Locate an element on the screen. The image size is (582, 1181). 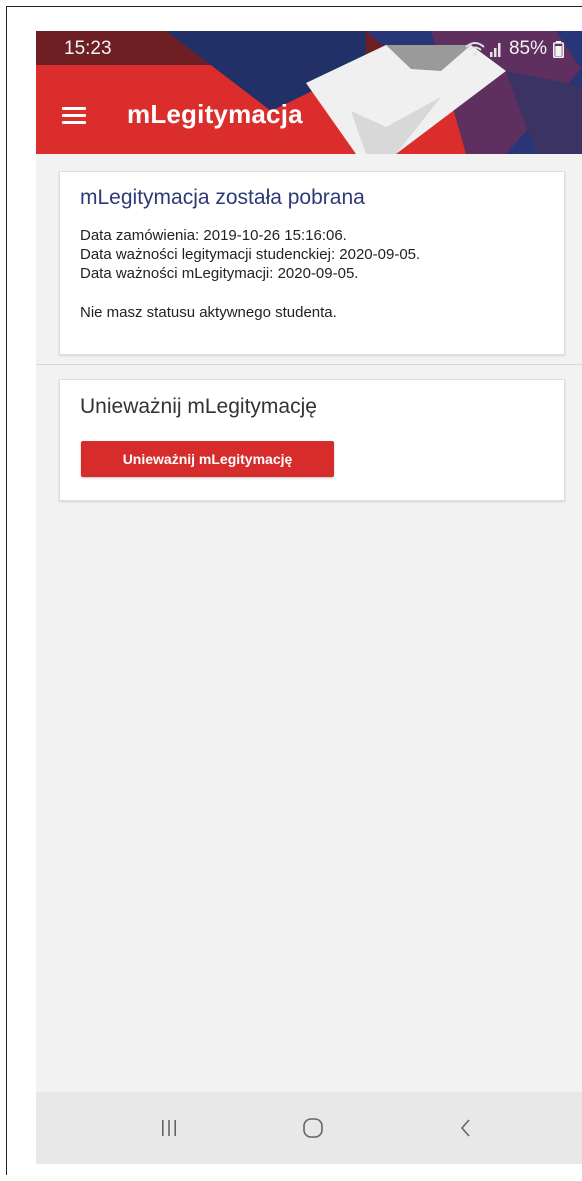
battery-percent: 85% is located at coordinates (527, 48).